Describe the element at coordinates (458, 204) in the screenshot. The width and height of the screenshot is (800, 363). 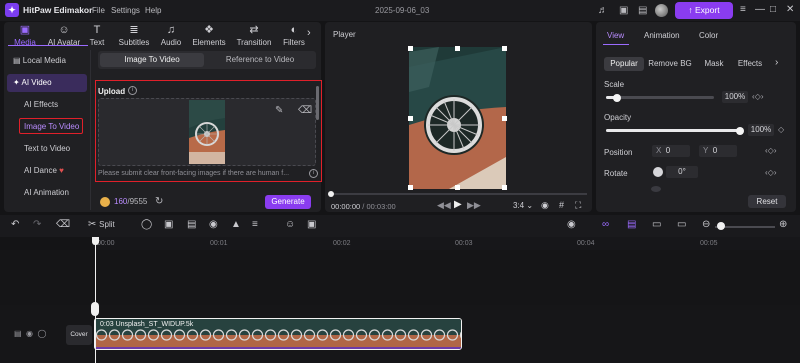
I see `play-icon: ▶` at that location.